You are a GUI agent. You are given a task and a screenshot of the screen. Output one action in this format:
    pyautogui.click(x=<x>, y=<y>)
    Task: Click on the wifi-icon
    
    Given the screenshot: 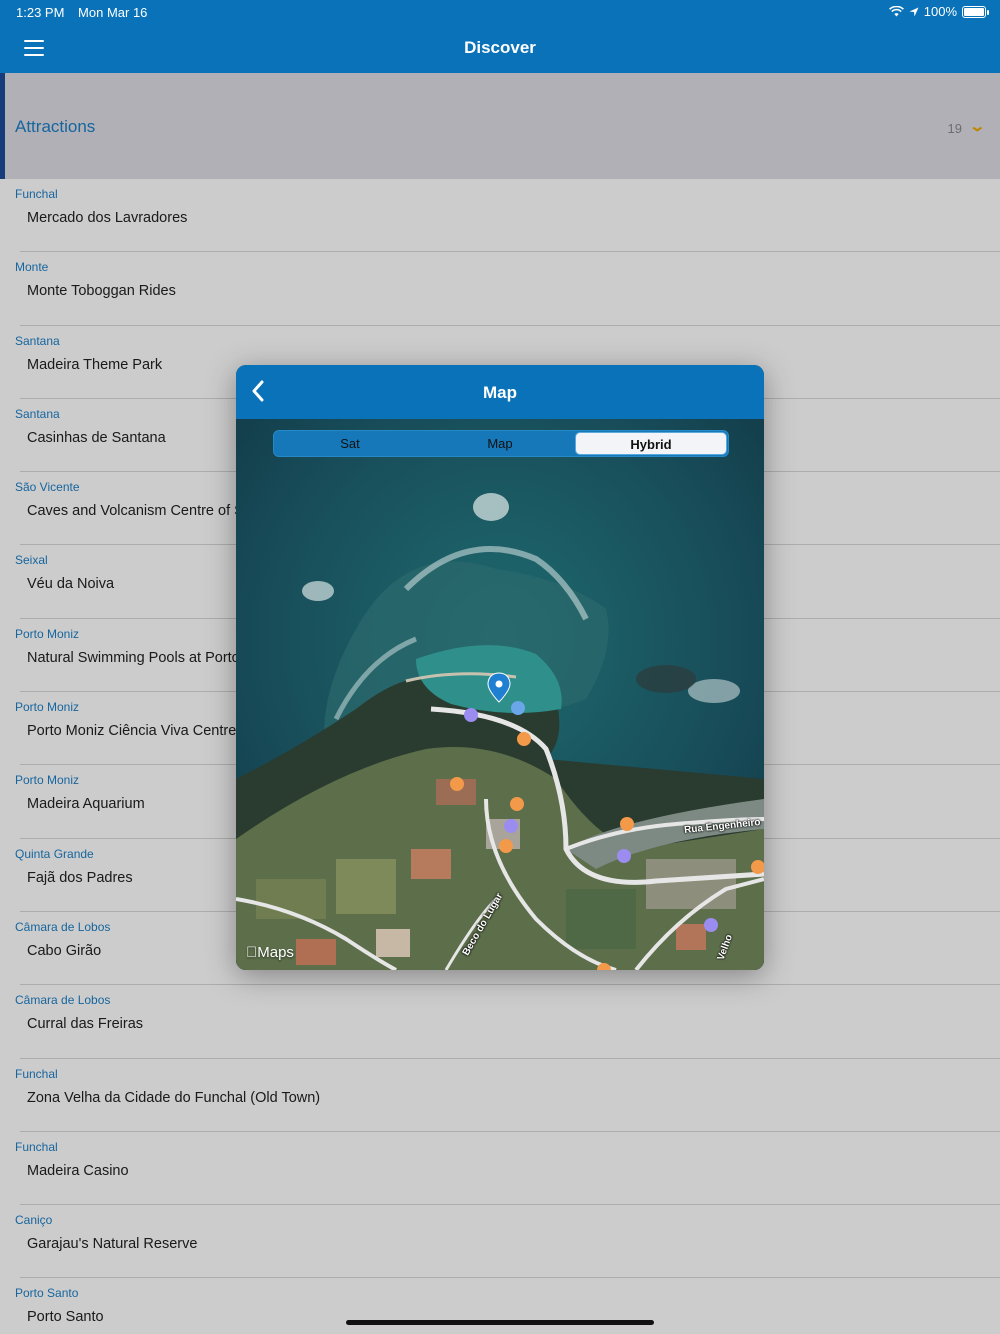 What is the action you would take?
    pyautogui.click(x=896, y=11)
    